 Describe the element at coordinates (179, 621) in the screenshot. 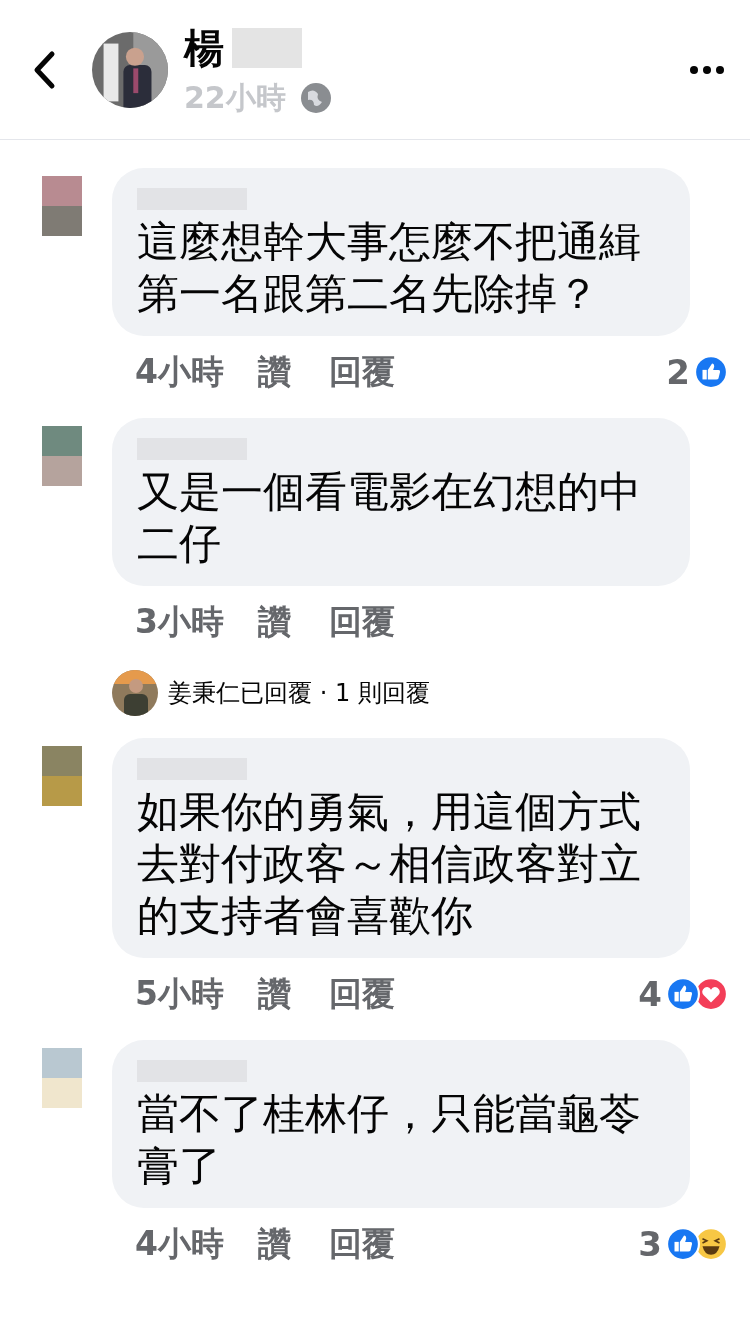

I see `comment-time: 3小時` at that location.